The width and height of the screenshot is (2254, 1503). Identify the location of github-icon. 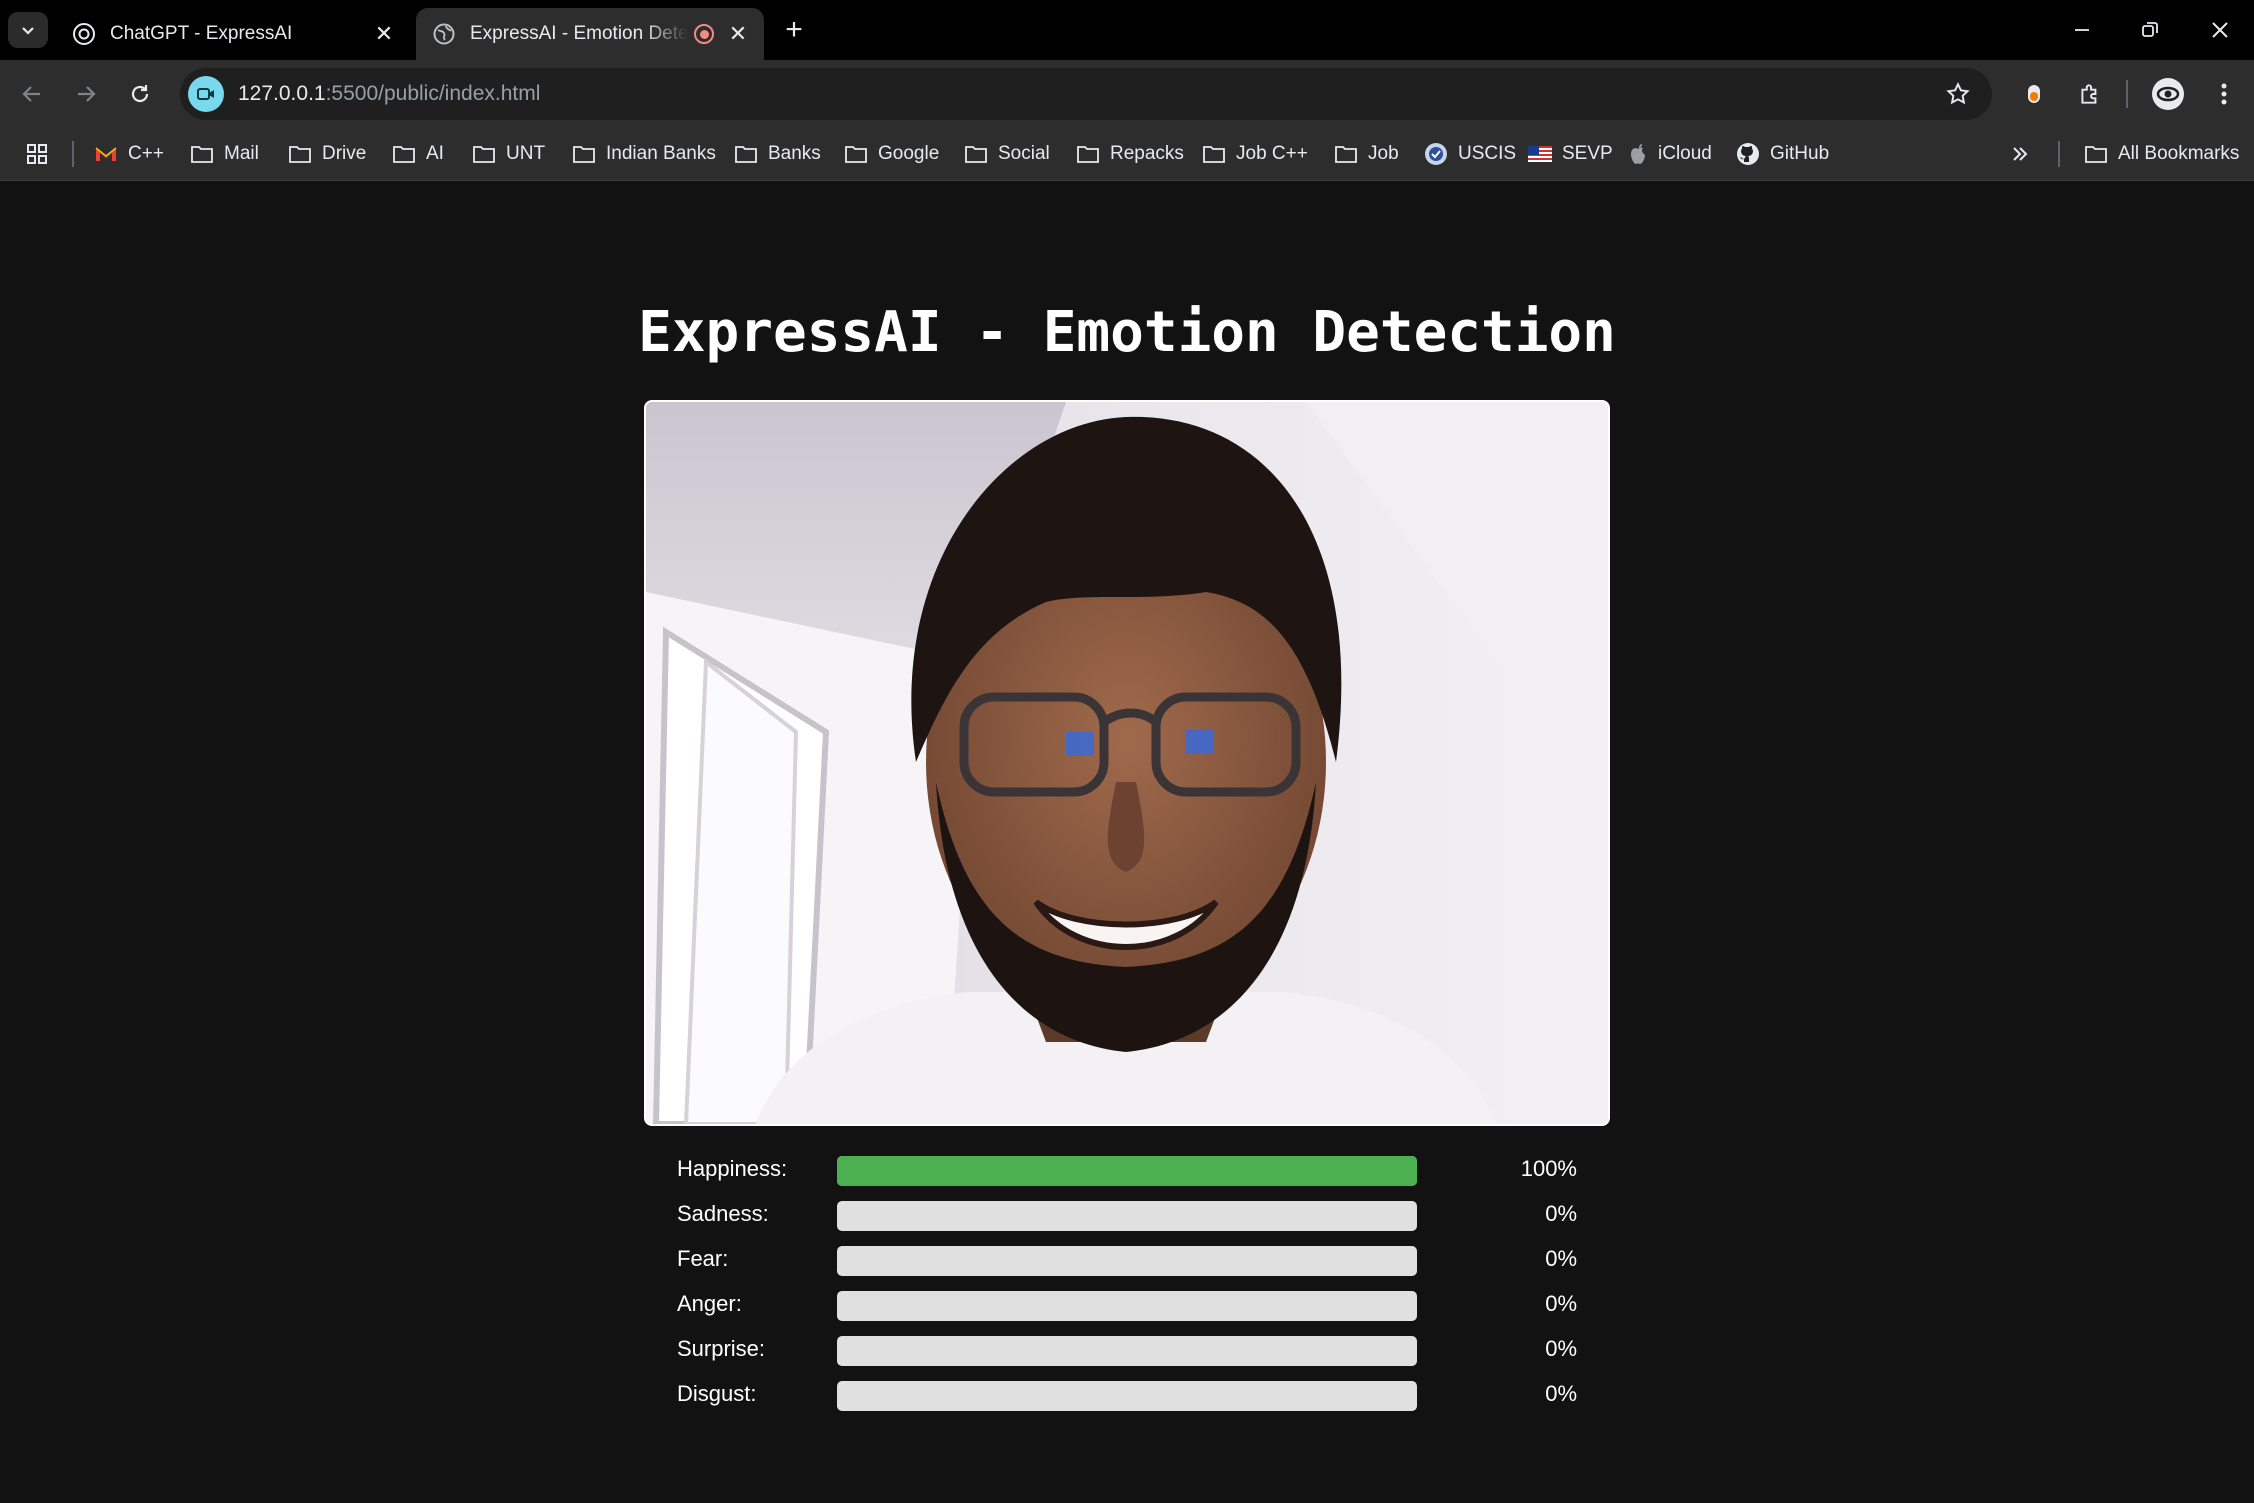
(1748, 154).